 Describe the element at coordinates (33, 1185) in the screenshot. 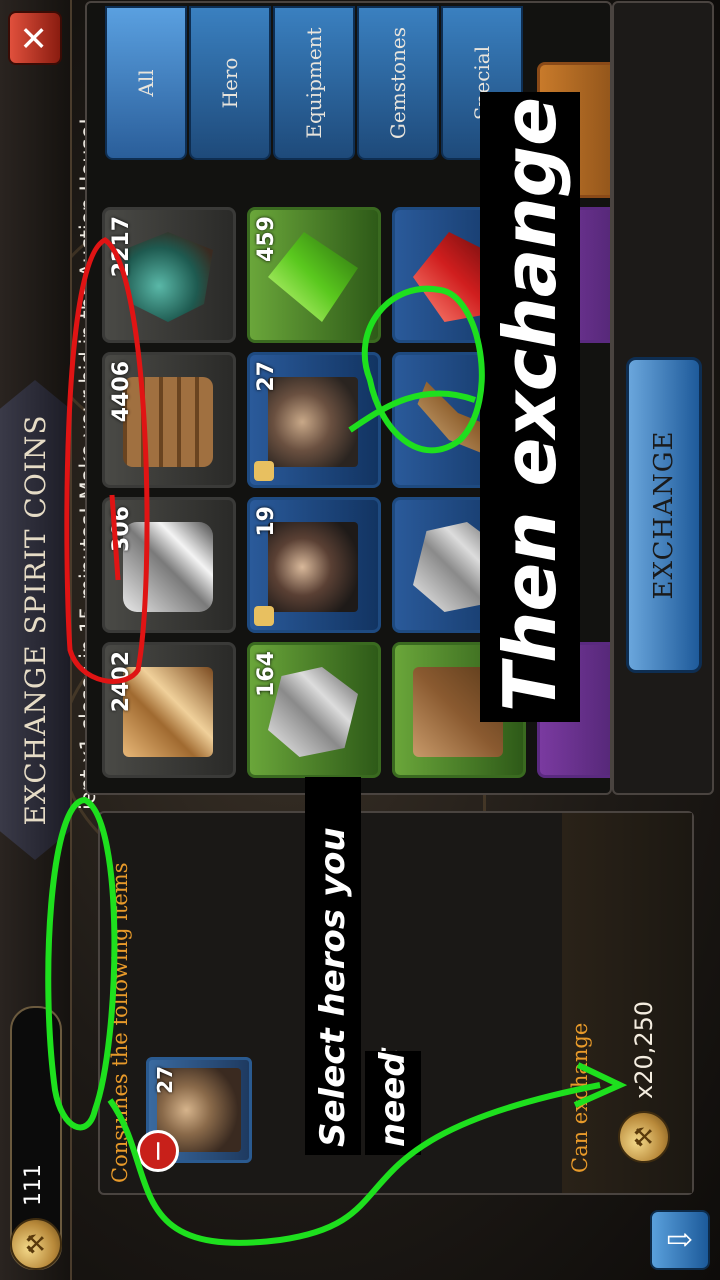

I see `coin-count: 111` at that location.